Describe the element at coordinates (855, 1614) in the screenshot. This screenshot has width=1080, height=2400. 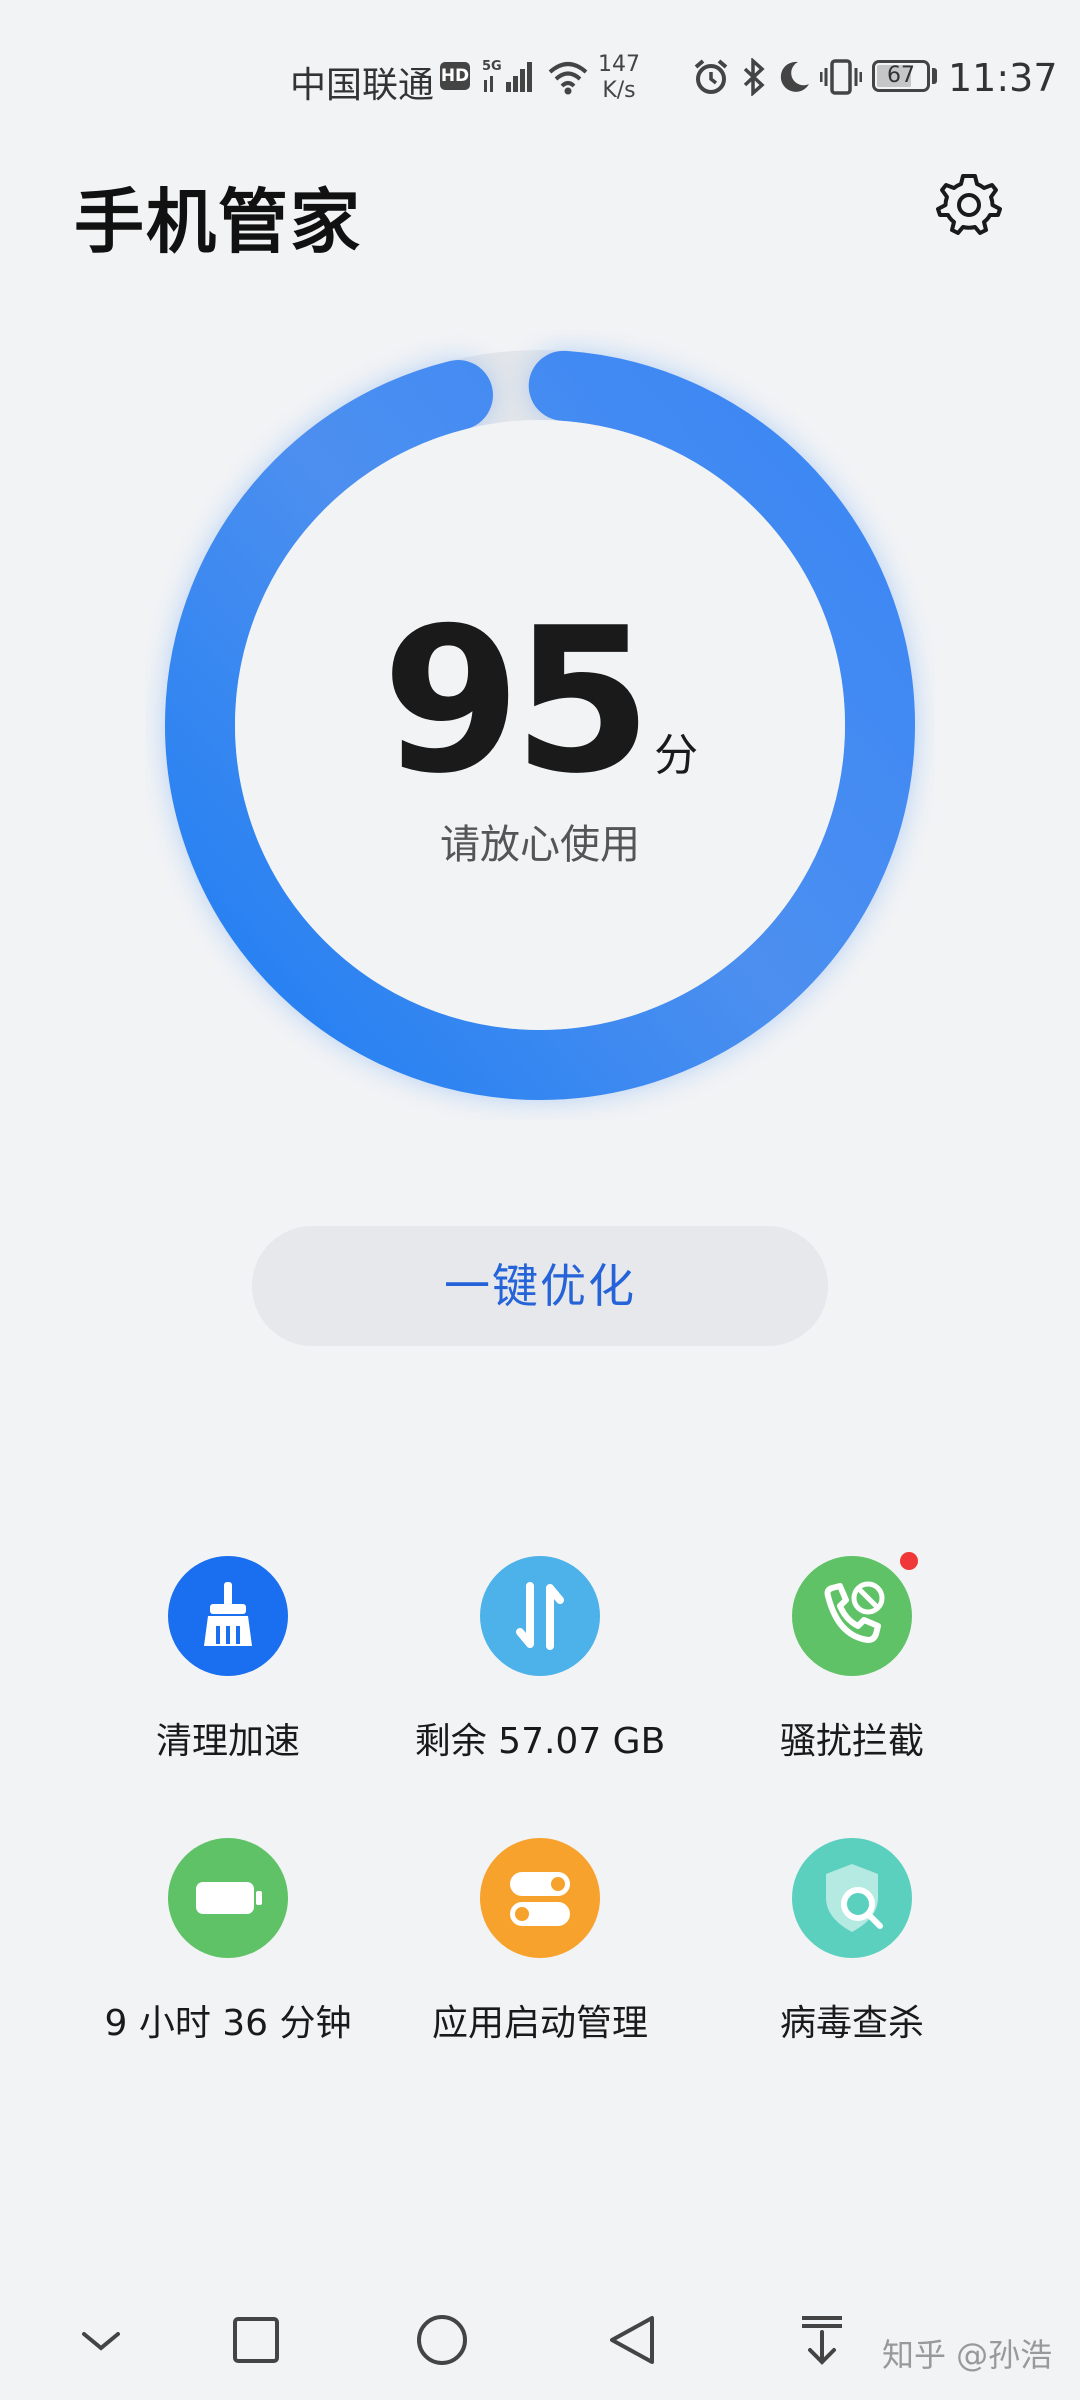
I see `blocked-call-icon` at that location.